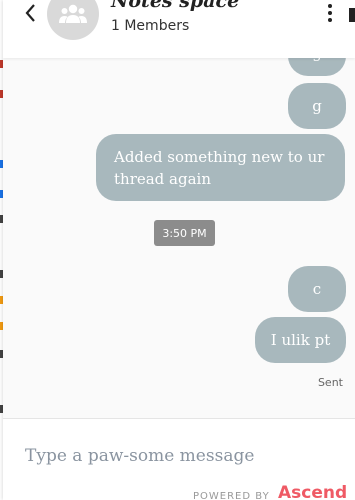  What do you see at coordinates (184, 233) in the screenshot?
I see `timestamp-badge: 3:50 PM` at bounding box center [184, 233].